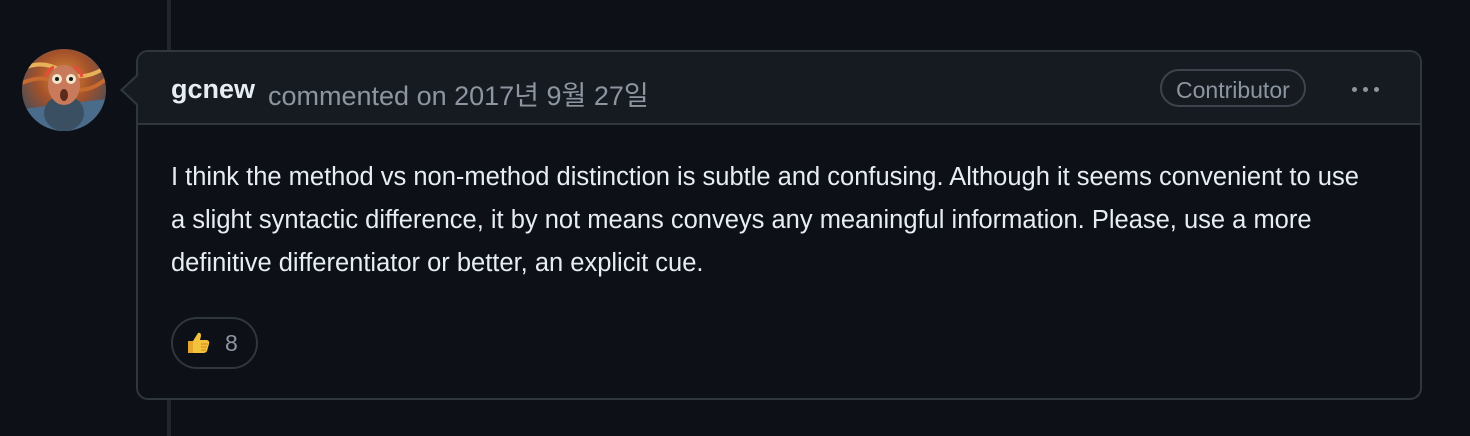 This screenshot has width=1470, height=436. I want to click on comment-timestamp: commented on 2017년 9월 27일, so click(458, 93).